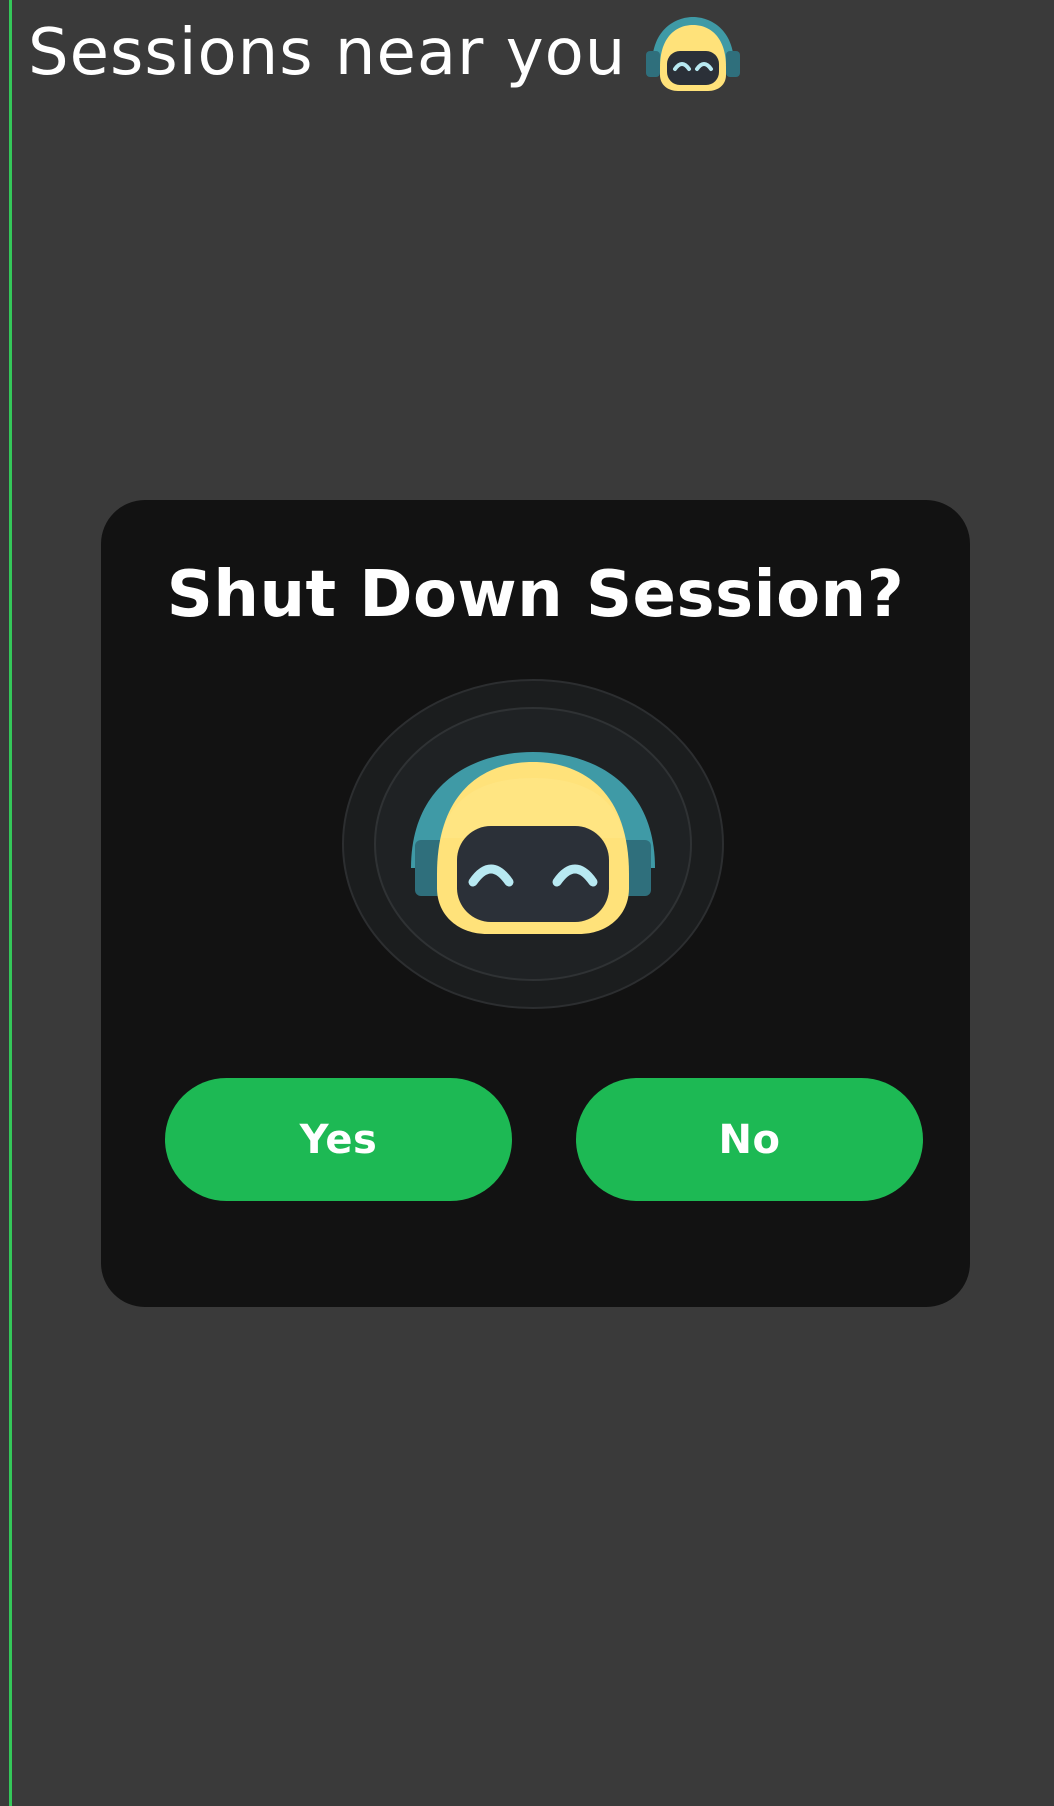 This screenshot has width=1054, height=1806. I want to click on dialog-title: Shut Down Session?, so click(535, 595).